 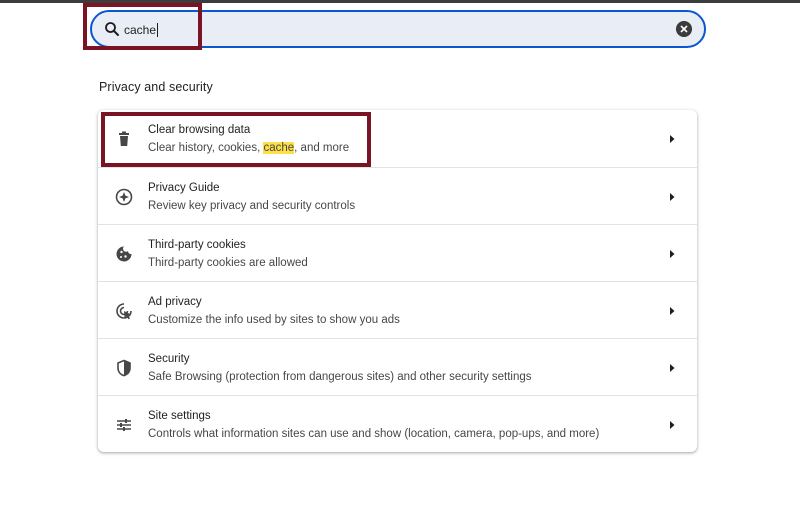 What do you see at coordinates (175, 302) in the screenshot?
I see `row-title: Ad privacy` at bounding box center [175, 302].